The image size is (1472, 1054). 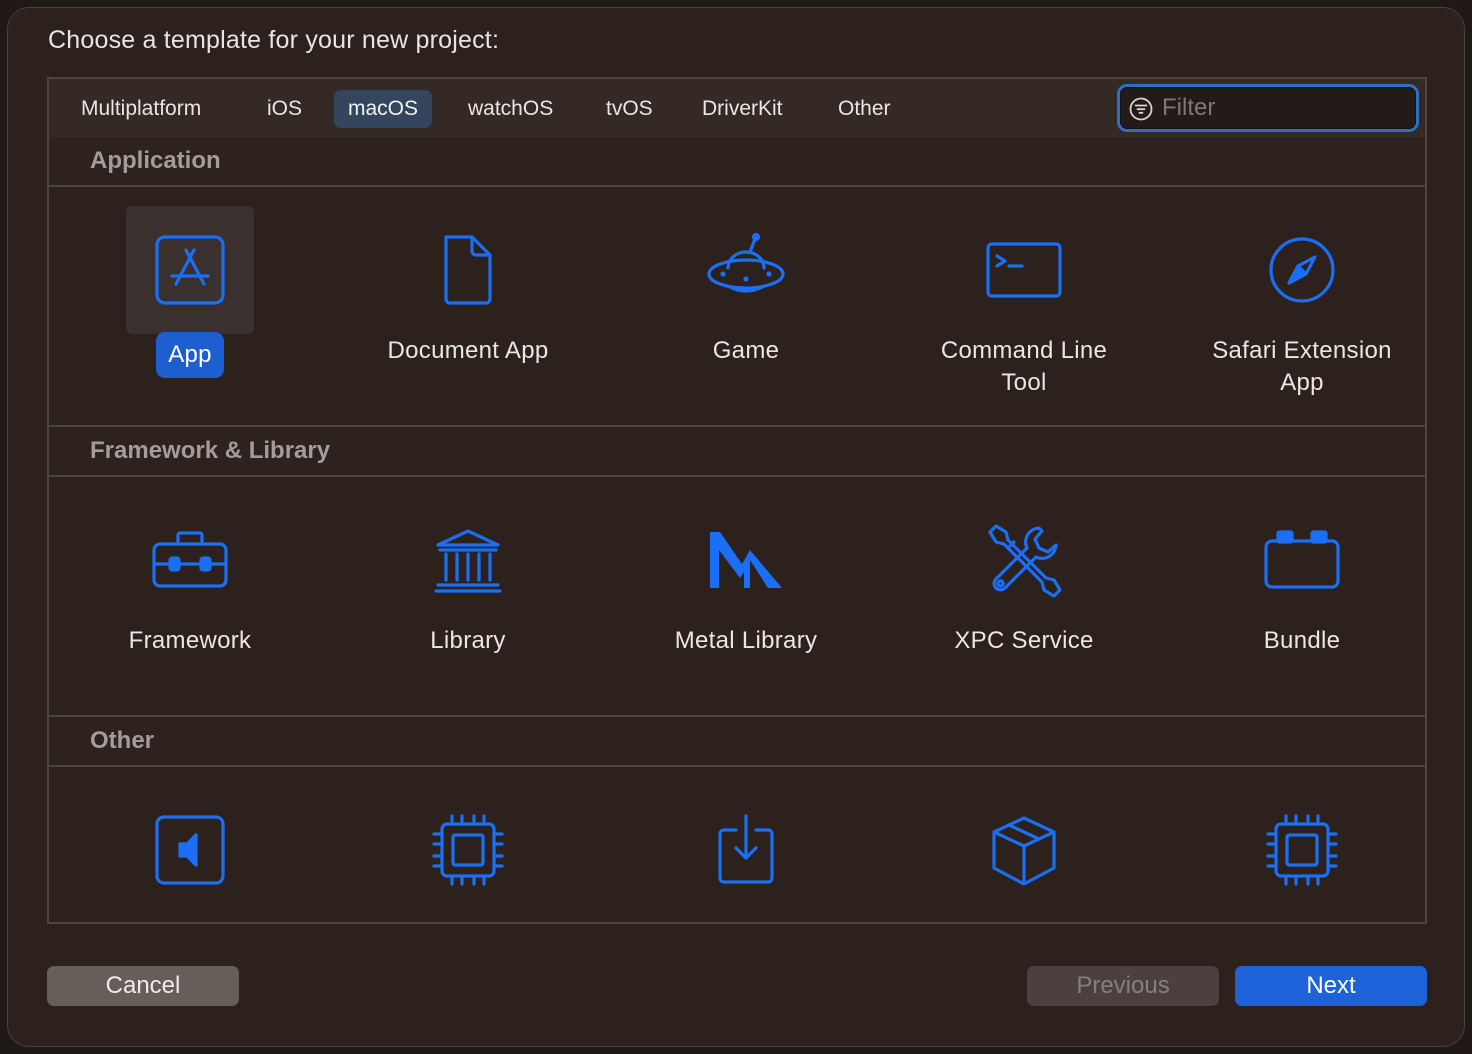 What do you see at coordinates (1302, 366) in the screenshot?
I see `template-label-safari-extension-app: Safari Extension App` at bounding box center [1302, 366].